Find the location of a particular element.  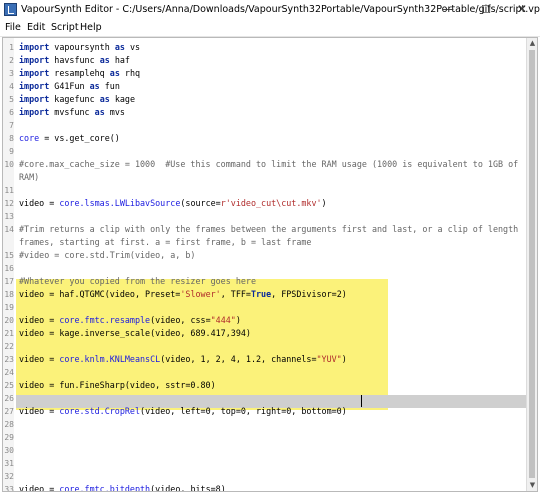

code-token: = vs.get_core() is located at coordinates (79, 138).